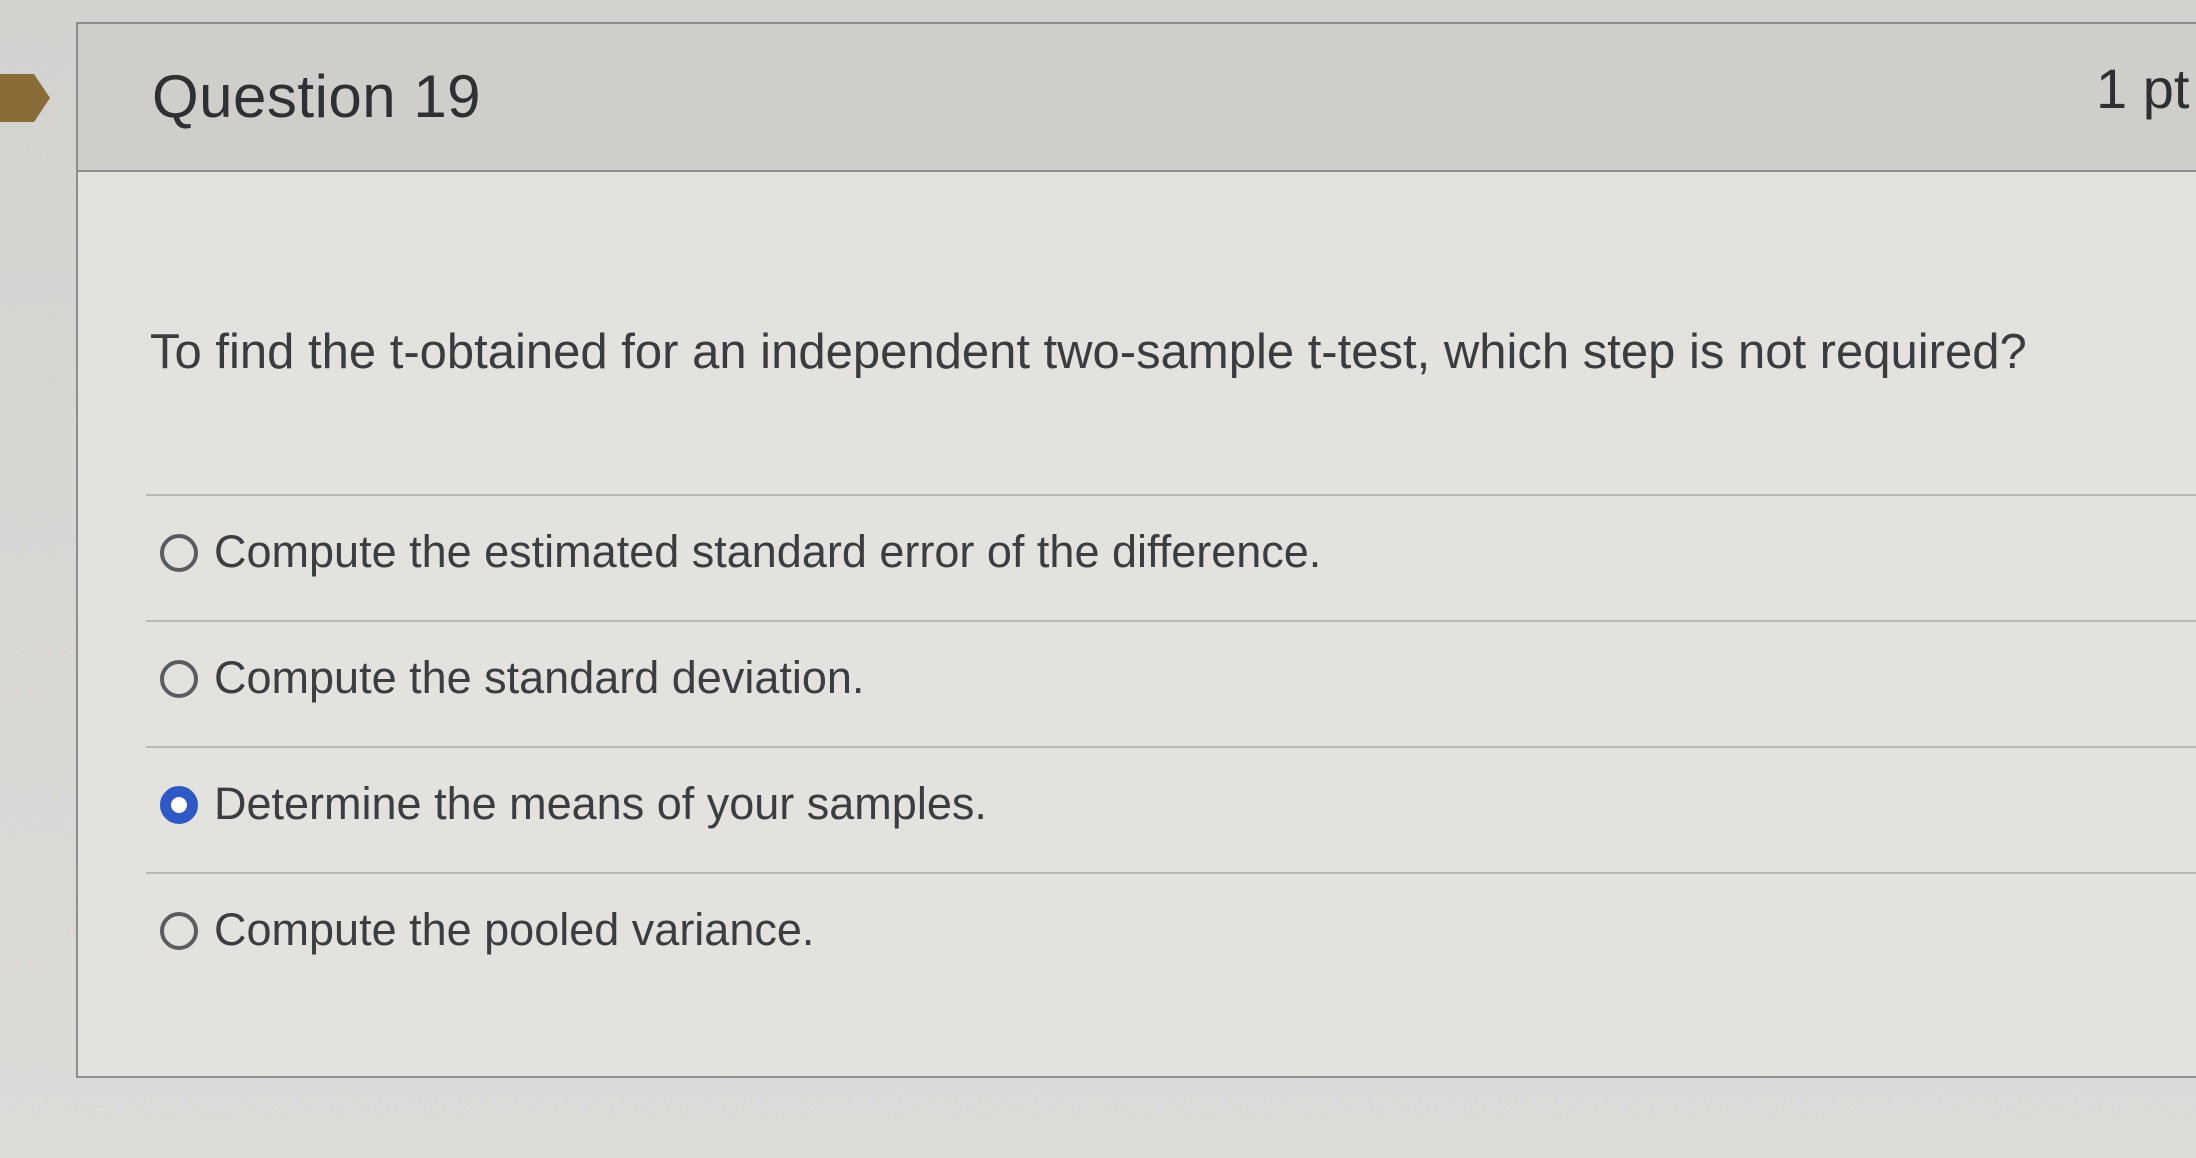  Describe the element at coordinates (600, 803) in the screenshot. I see `answer-label: Determine the means of your samples.` at that location.